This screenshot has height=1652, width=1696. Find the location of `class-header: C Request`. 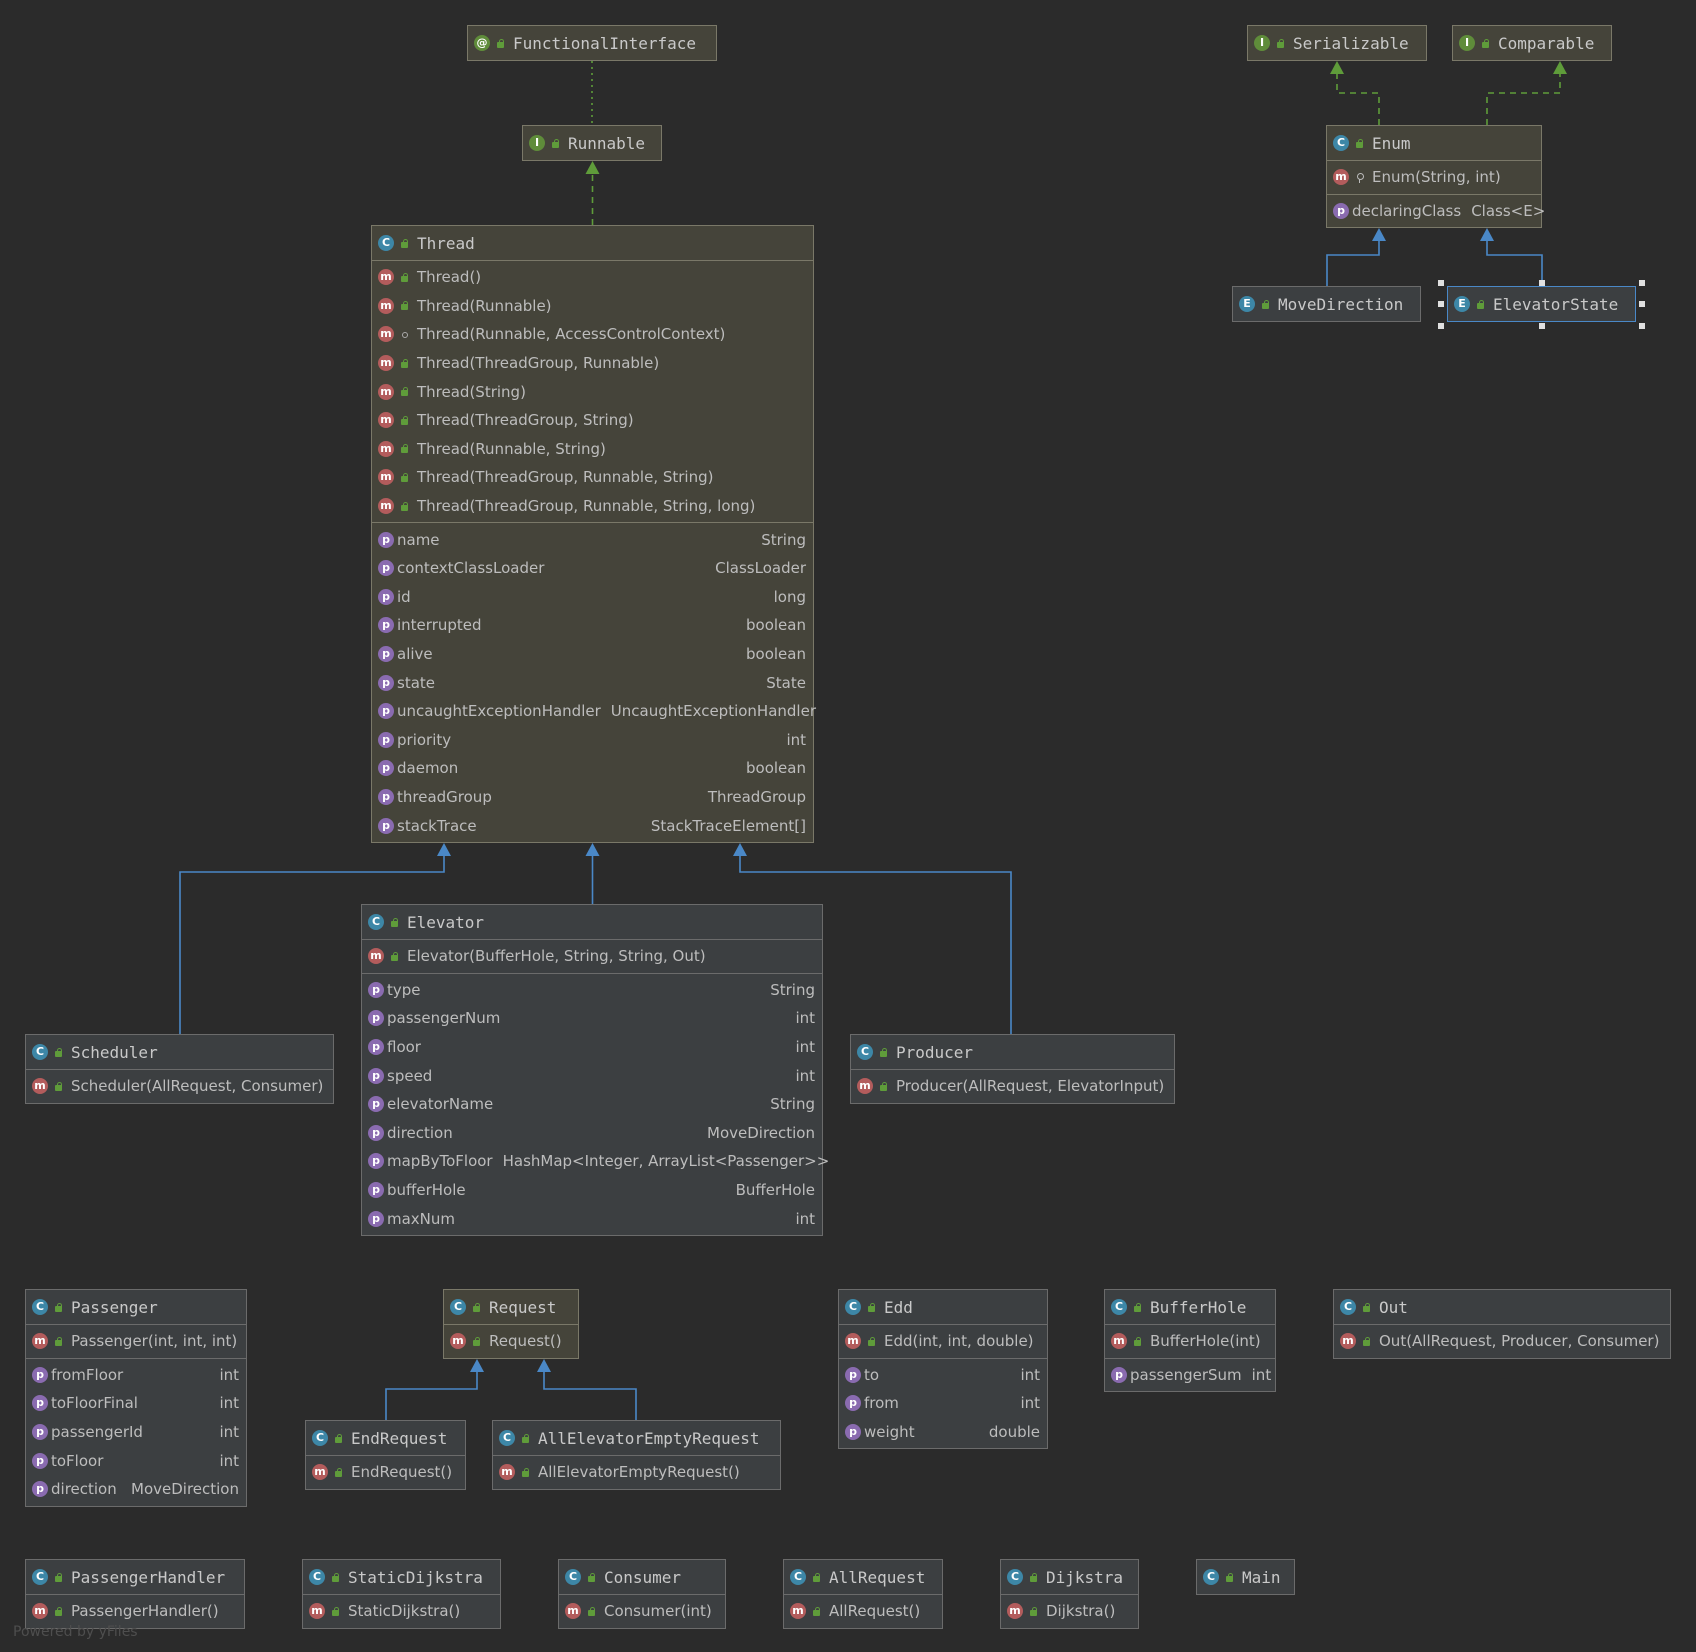

class-header: C Request is located at coordinates (511, 1307).